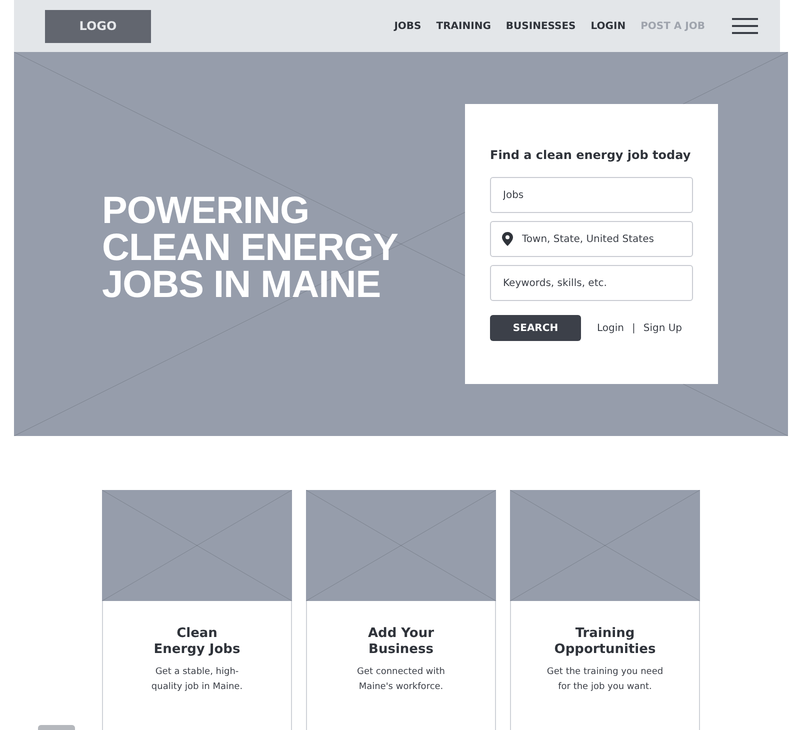 The width and height of the screenshot is (792, 730). I want to click on card-text: Get a stable, high- quality job in Maine., so click(197, 680).